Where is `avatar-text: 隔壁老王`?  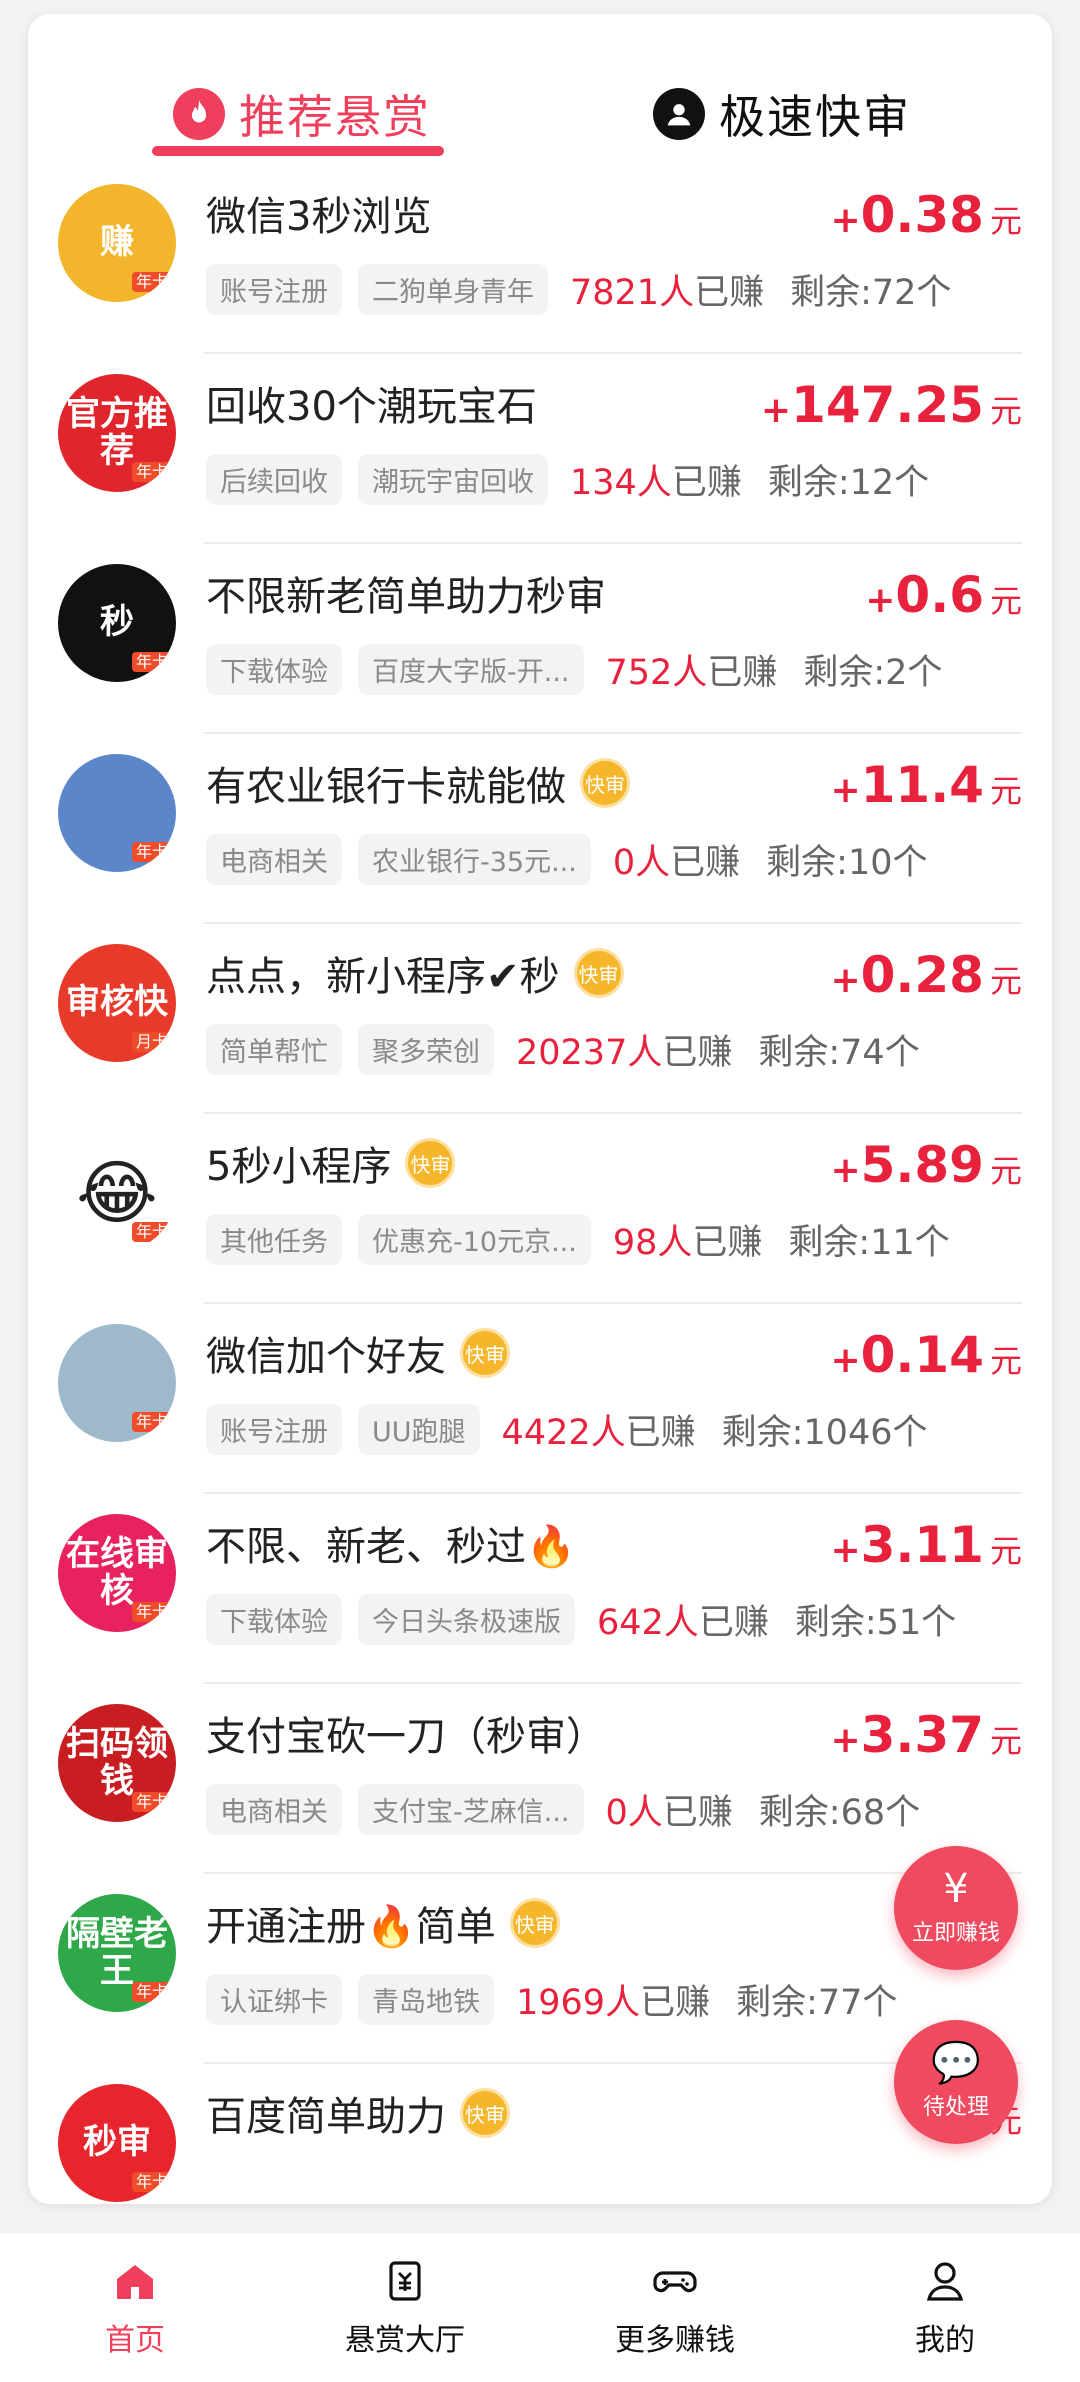
avatar-text: 隔壁老王 is located at coordinates (117, 1952).